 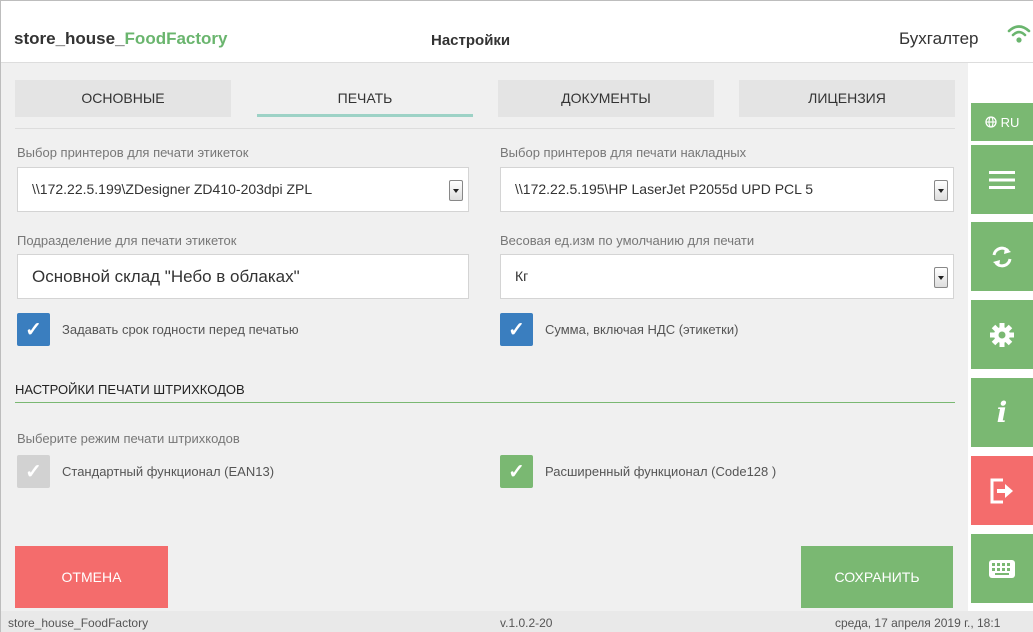 What do you see at coordinates (526, 623) in the screenshot?
I see `footer-version: v.1.0.2-20` at bounding box center [526, 623].